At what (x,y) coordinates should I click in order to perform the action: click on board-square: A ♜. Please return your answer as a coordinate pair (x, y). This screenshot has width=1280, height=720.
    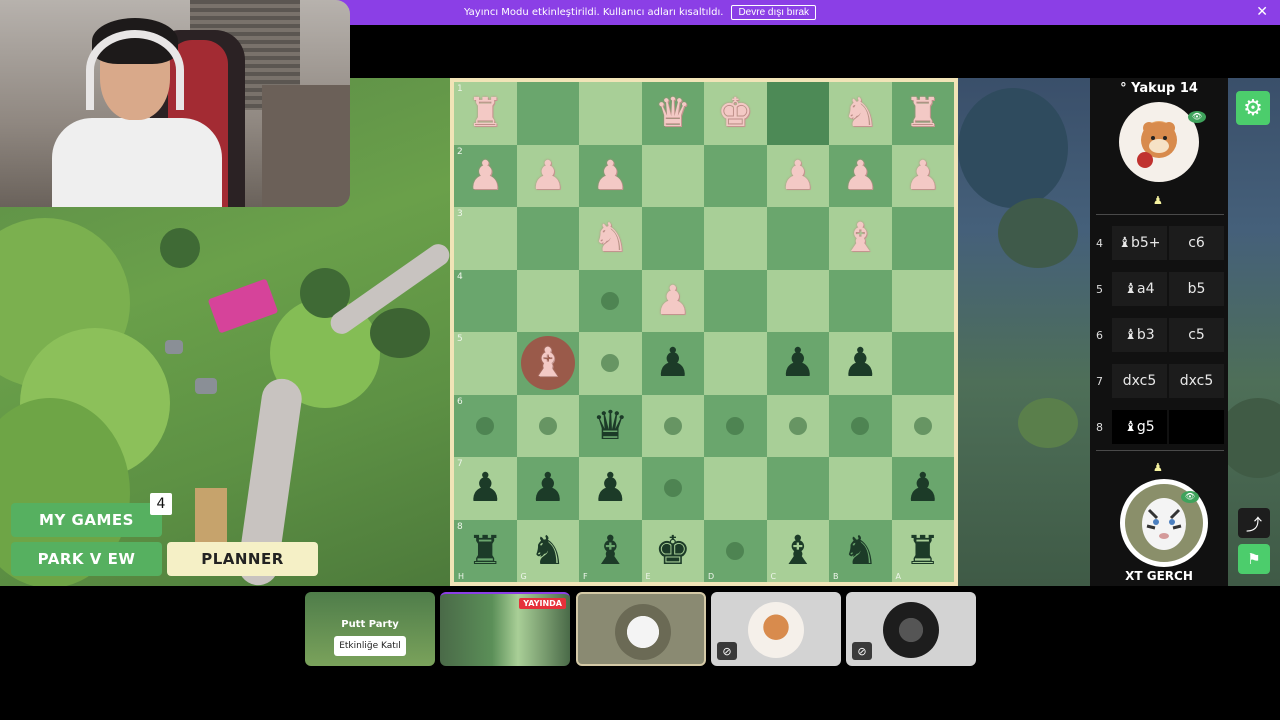
    Looking at the image, I should click on (922, 550).